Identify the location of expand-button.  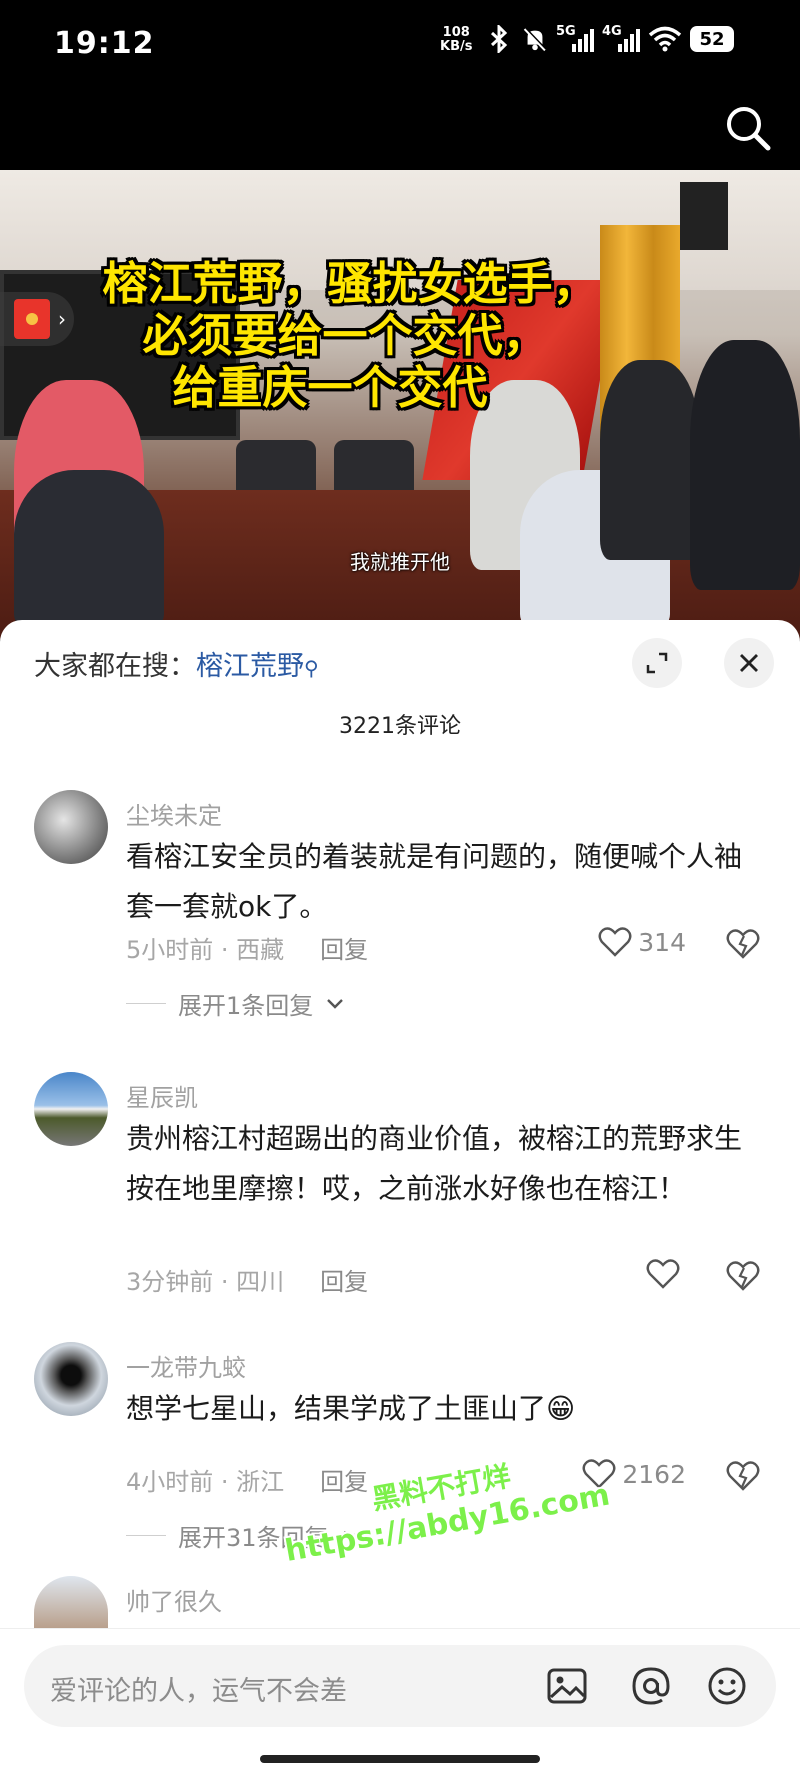
(657, 663).